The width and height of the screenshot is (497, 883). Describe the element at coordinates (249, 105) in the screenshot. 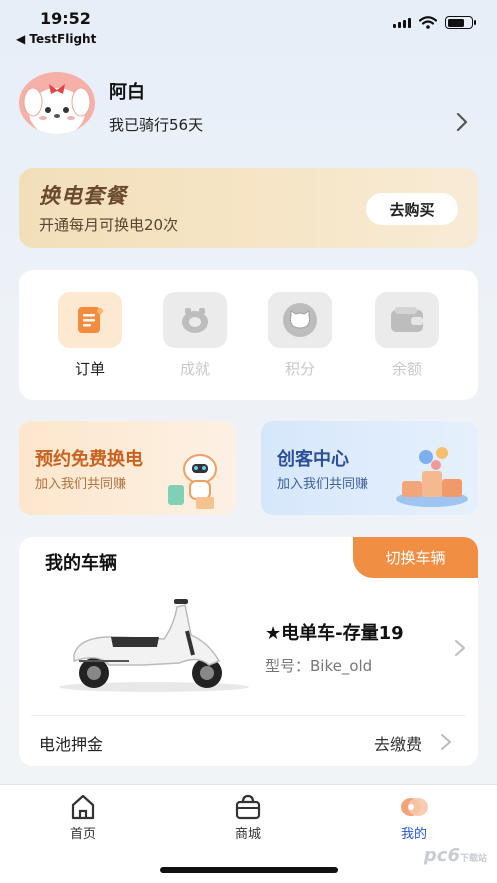

I see `profile-header: 阿白 我已骑行56天` at that location.